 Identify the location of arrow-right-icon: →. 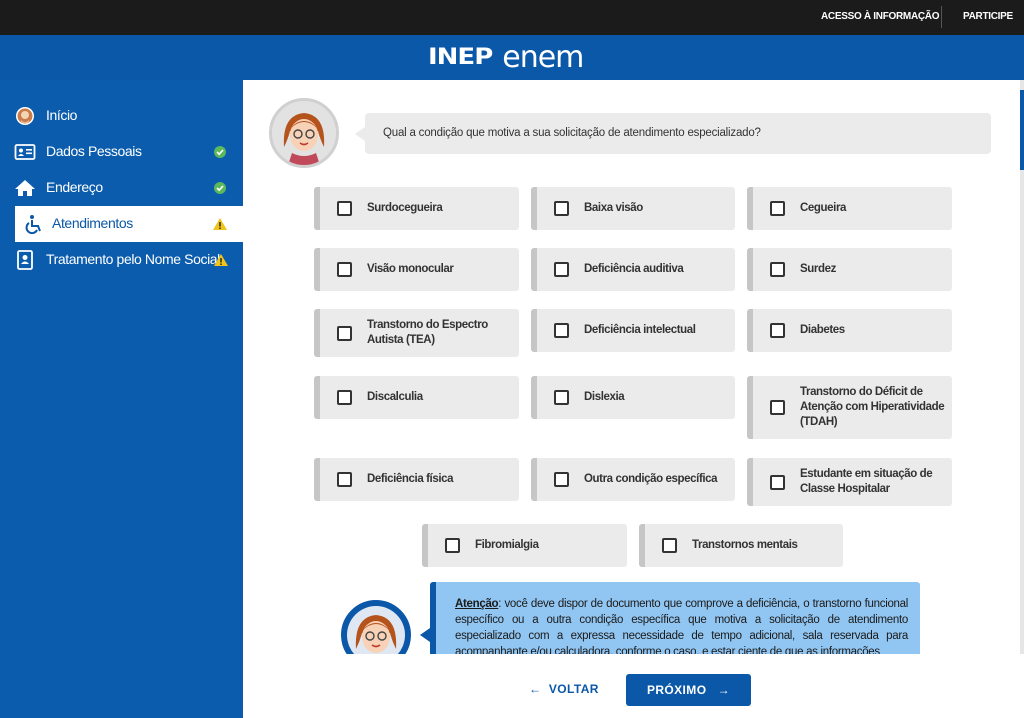
(718, 690).